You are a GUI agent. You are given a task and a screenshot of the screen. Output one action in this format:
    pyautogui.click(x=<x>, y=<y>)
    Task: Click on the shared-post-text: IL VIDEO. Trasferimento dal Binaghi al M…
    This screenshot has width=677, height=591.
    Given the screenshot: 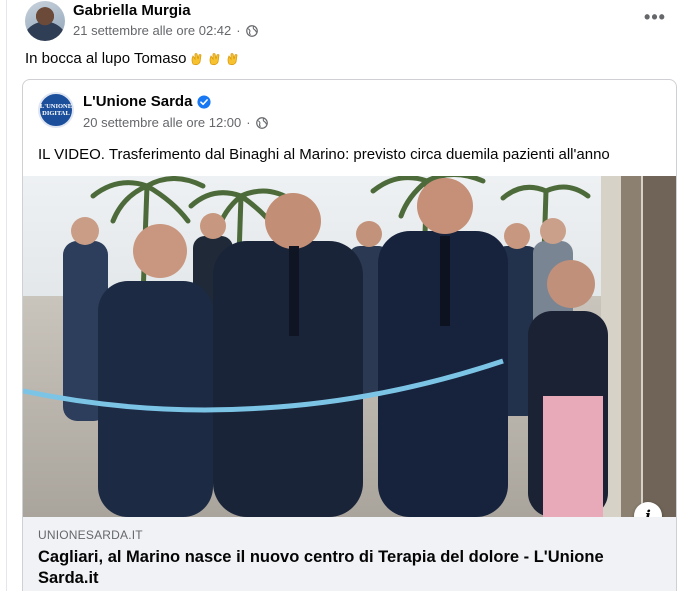 What is the action you would take?
    pyautogui.click(x=324, y=154)
    